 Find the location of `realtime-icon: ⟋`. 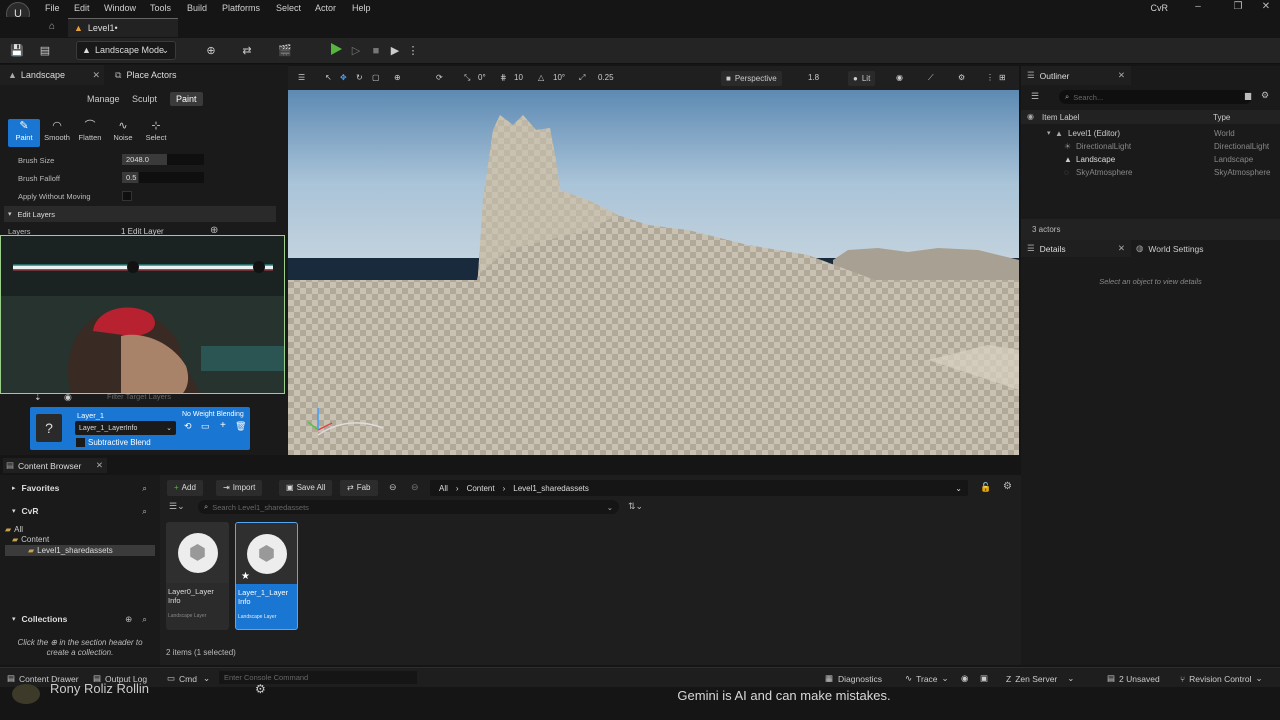

realtime-icon: ⟋ is located at coordinates (931, 78).